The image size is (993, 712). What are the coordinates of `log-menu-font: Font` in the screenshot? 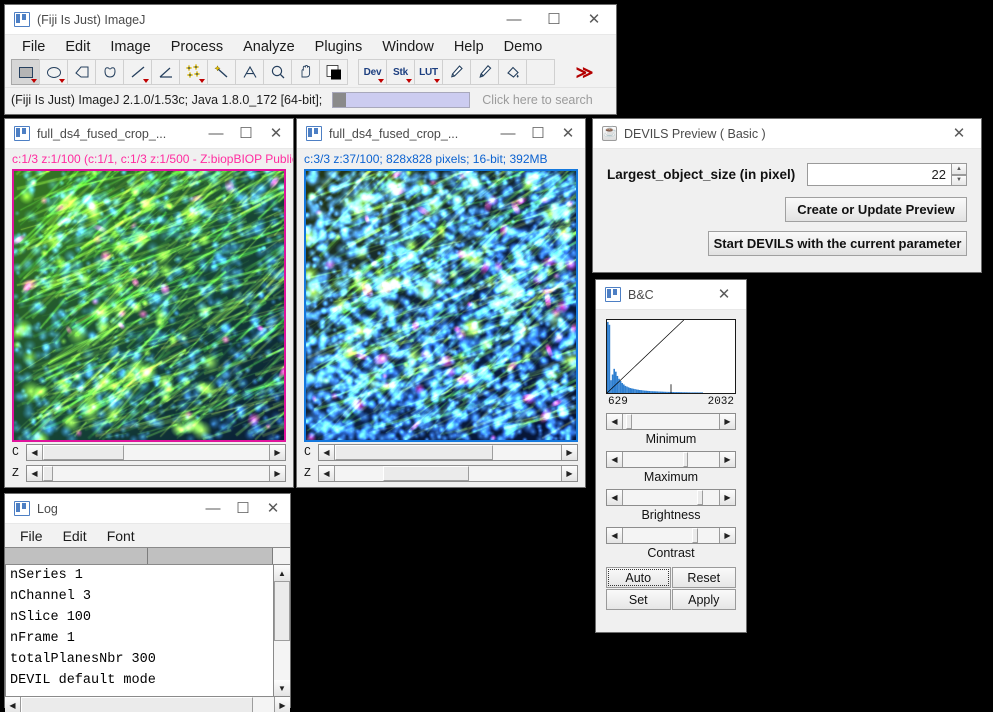 It's located at (121, 536).